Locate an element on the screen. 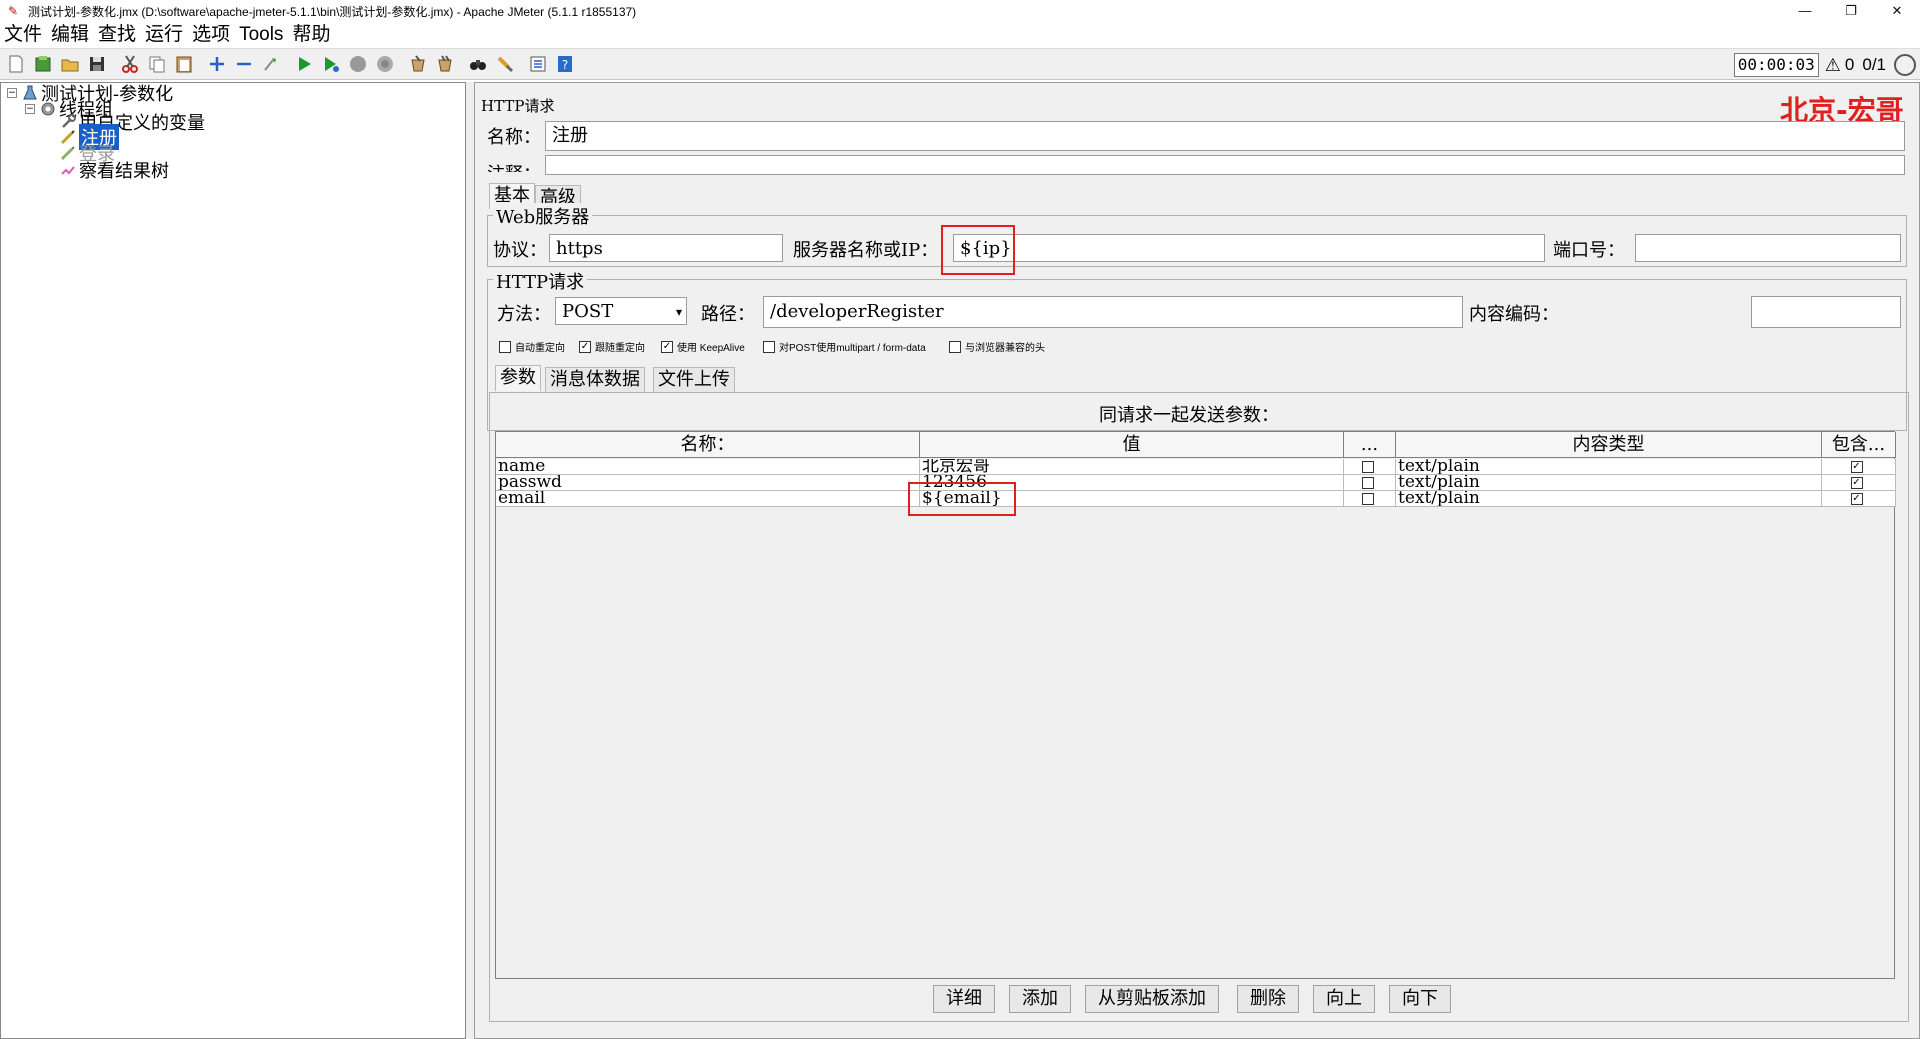 This screenshot has height=1039, width=1920. server-name-field: ${ip} is located at coordinates (1249, 248).